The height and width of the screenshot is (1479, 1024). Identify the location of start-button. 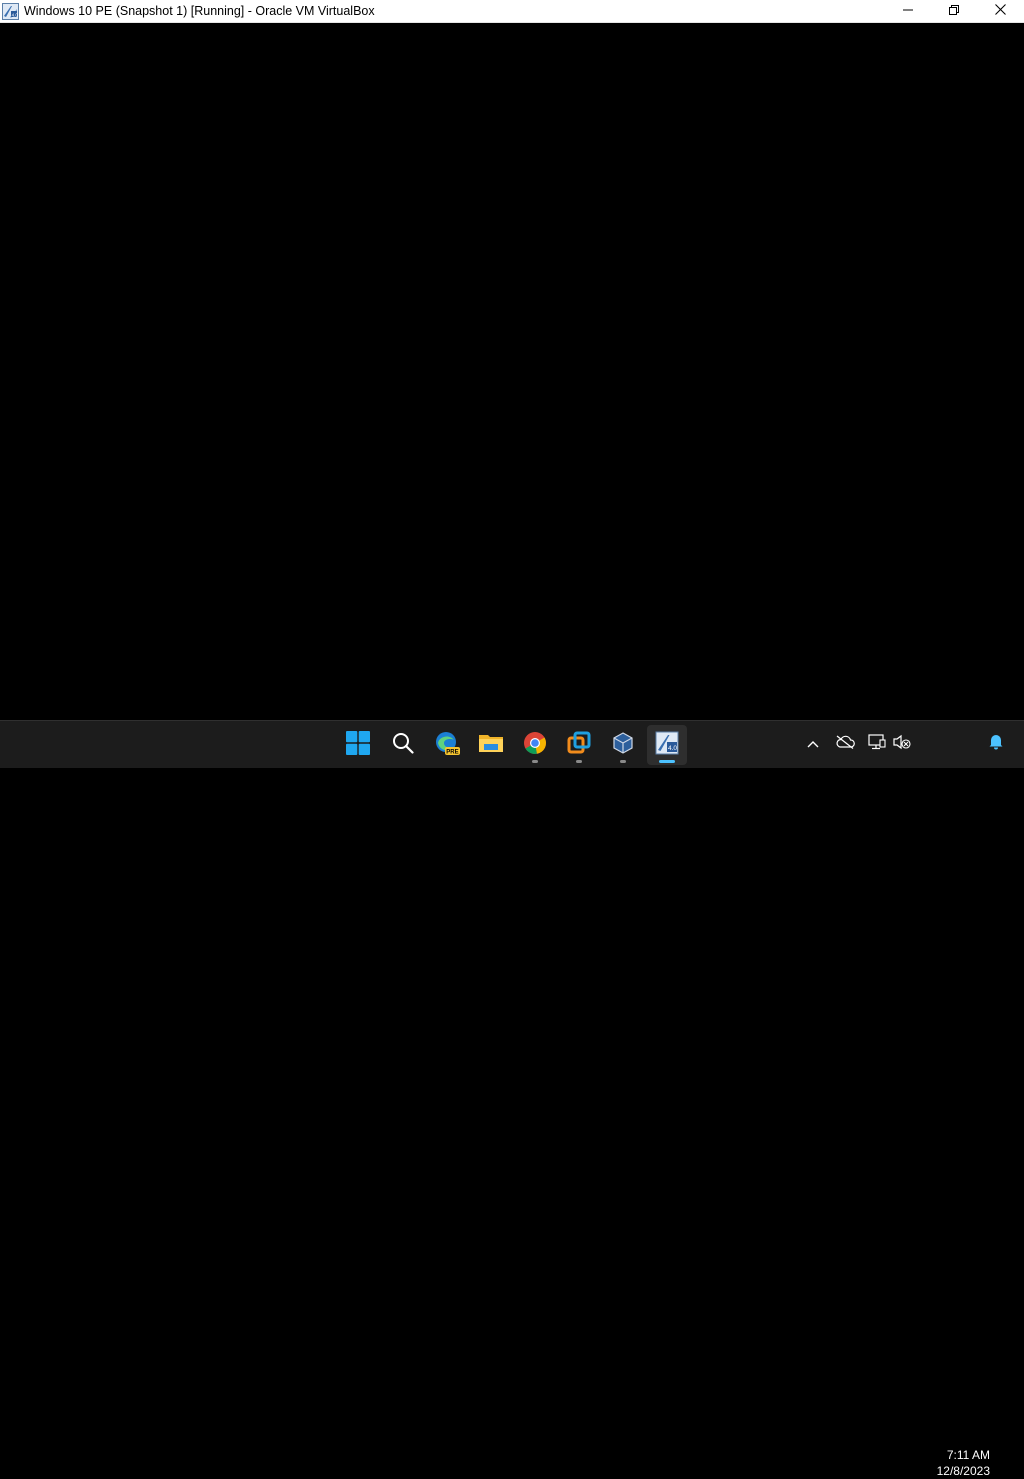
(358, 745).